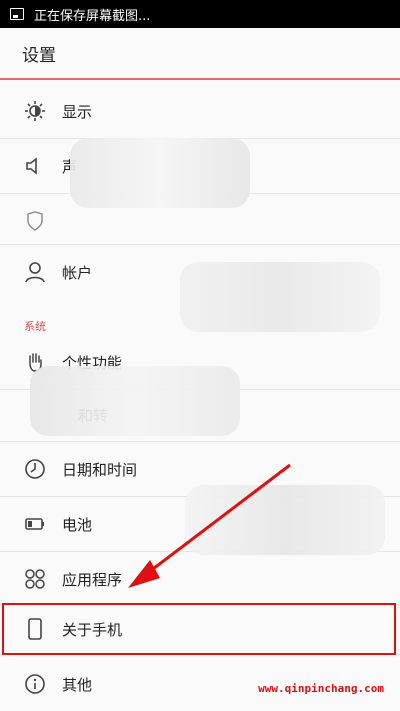  What do you see at coordinates (200, 111) in the screenshot?
I see `settings-item-display: 显示` at bounding box center [200, 111].